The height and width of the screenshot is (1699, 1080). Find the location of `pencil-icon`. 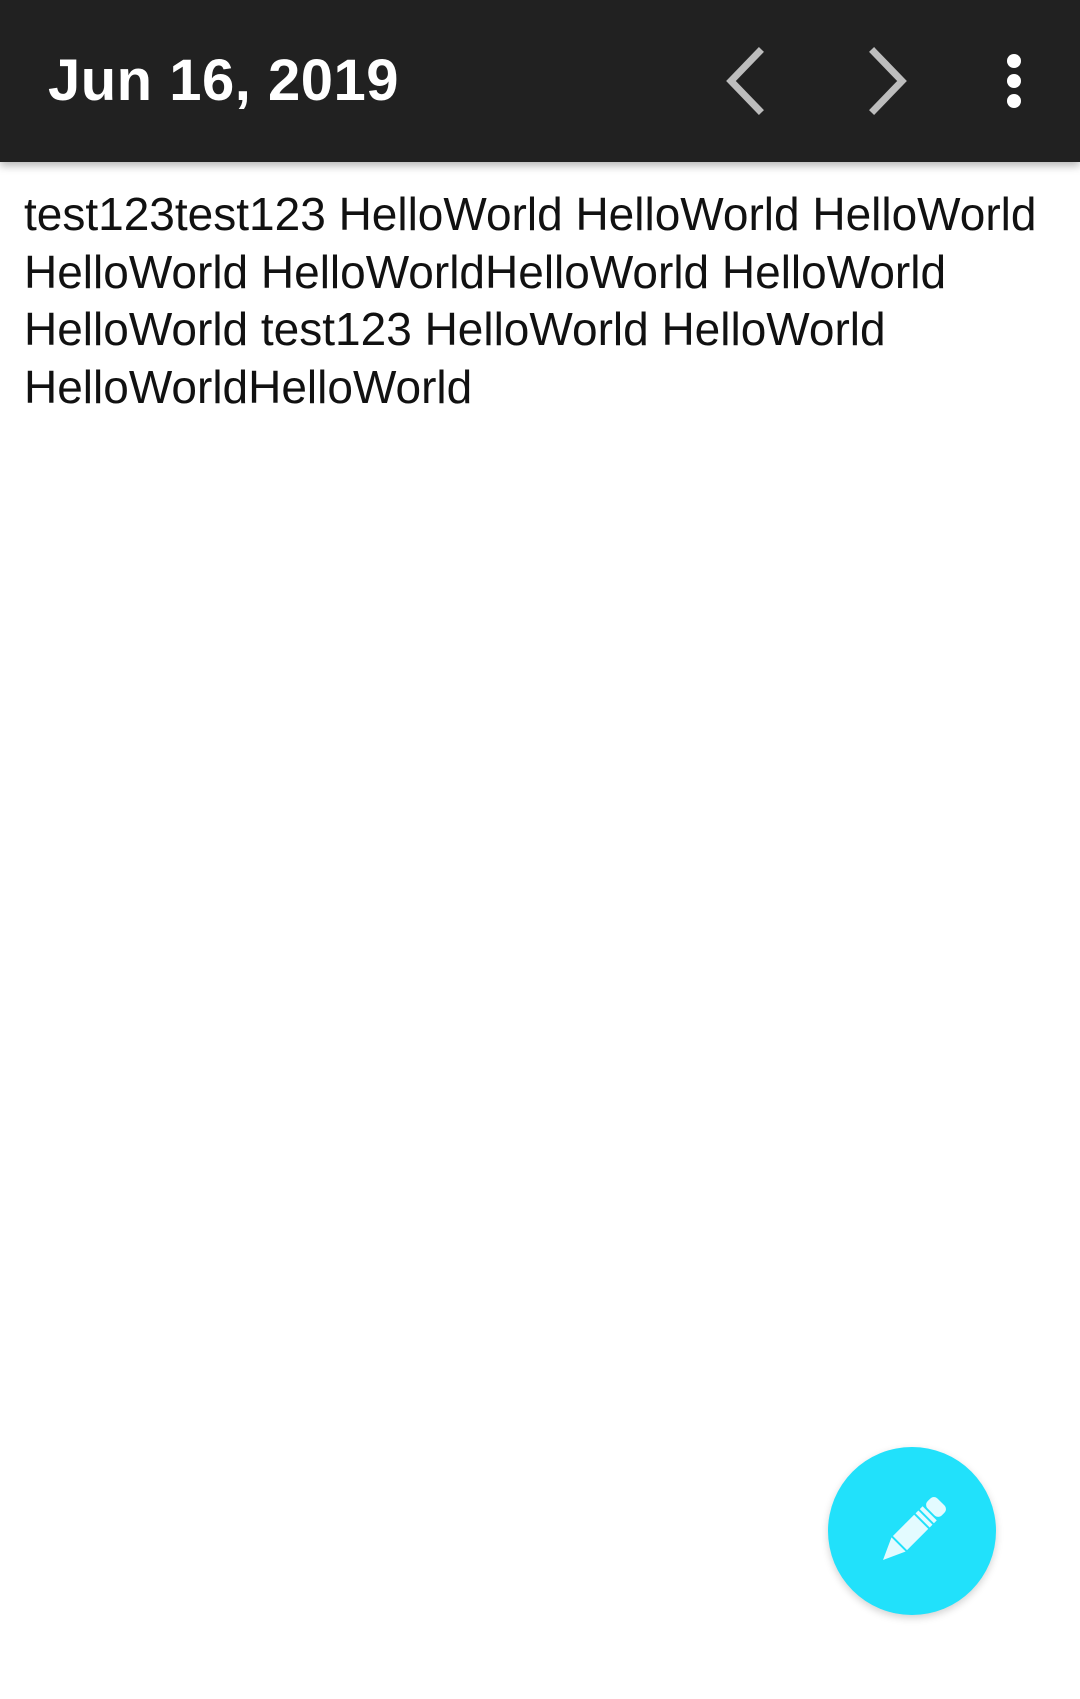

pencil-icon is located at coordinates (914, 1528).